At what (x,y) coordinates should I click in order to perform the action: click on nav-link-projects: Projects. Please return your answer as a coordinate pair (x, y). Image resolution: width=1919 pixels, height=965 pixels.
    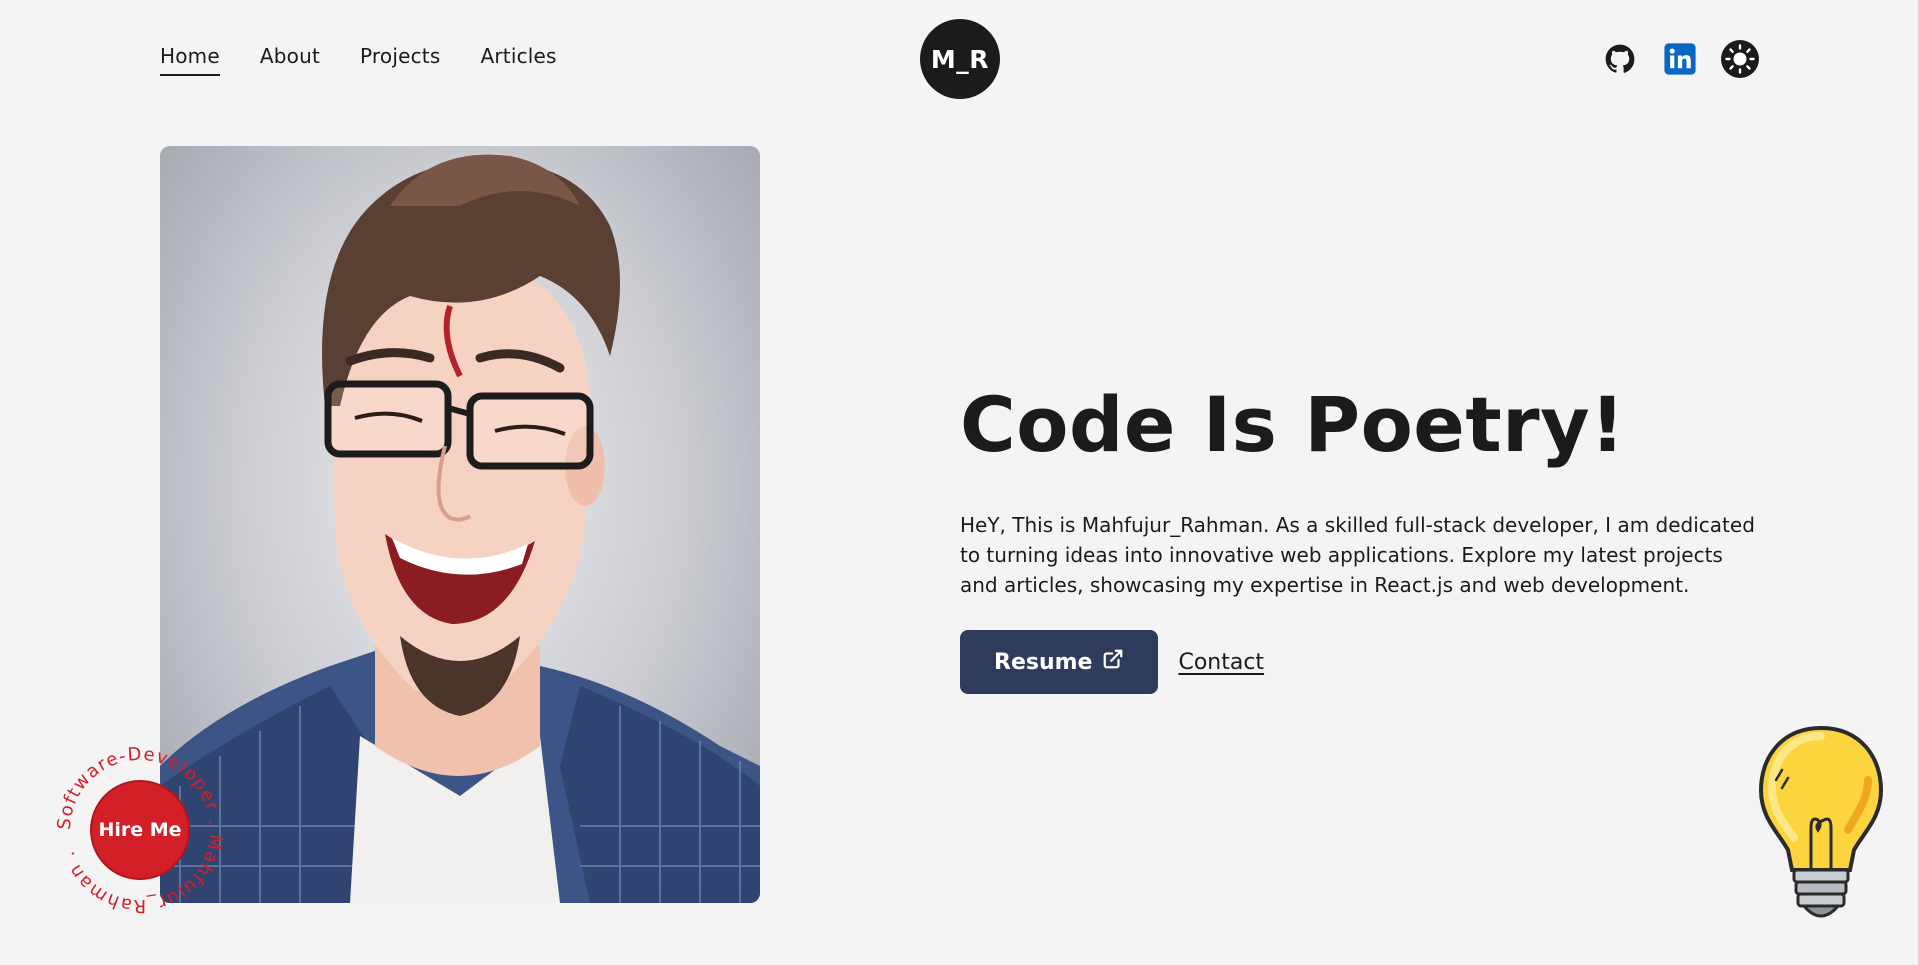
    Looking at the image, I should click on (400, 56).